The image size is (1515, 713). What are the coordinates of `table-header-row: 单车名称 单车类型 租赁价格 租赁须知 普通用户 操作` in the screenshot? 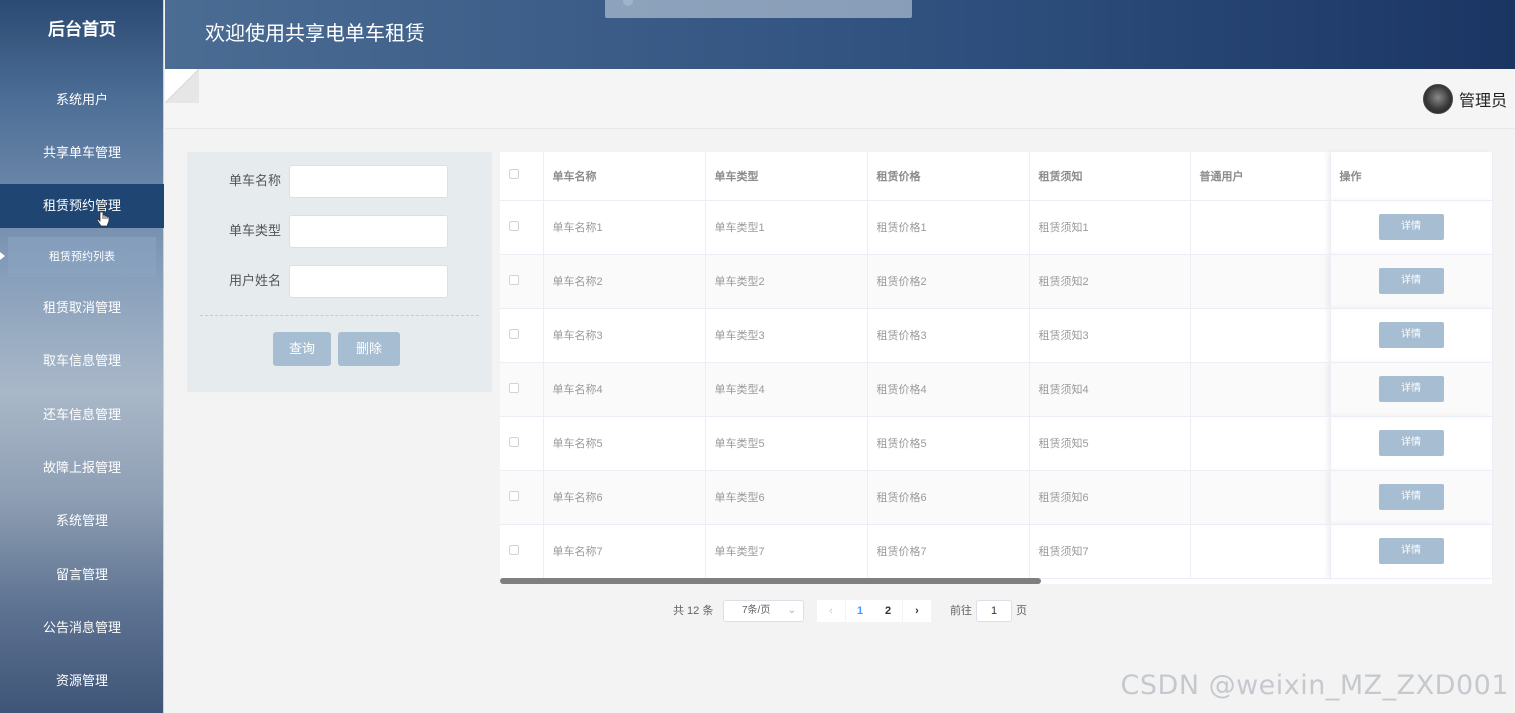 It's located at (996, 176).